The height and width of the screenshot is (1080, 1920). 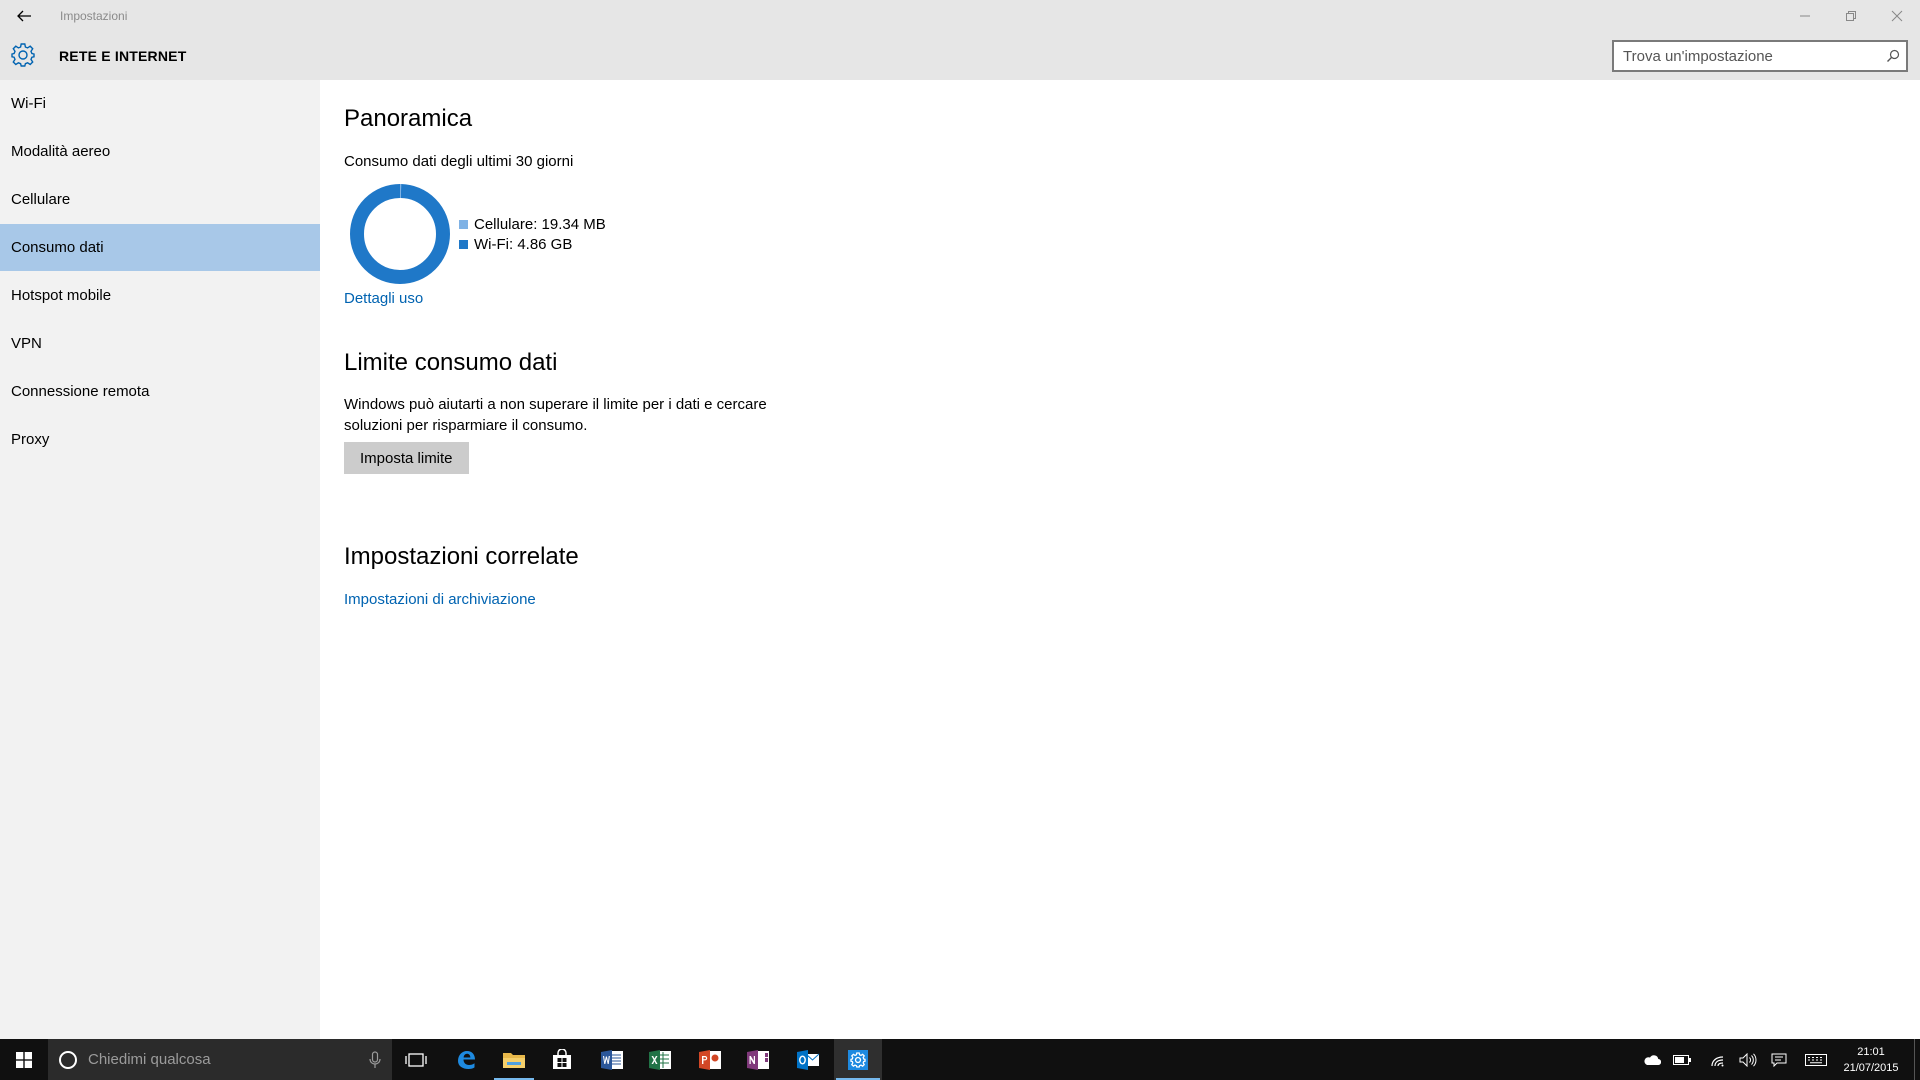 I want to click on gear-icon, so click(x=23, y=55).